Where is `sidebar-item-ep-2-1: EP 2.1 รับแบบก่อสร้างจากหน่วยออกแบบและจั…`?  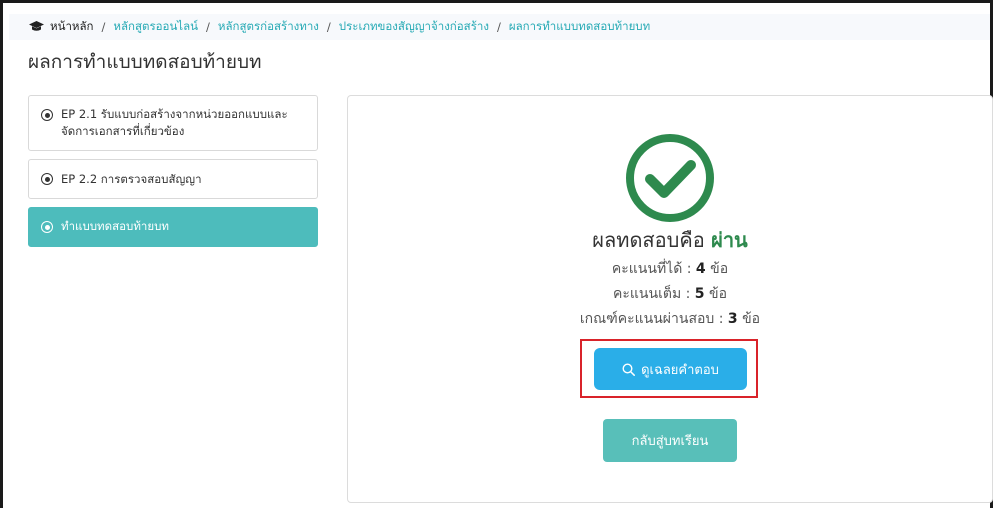
sidebar-item-ep-2-1: EP 2.1 รับแบบก่อสร้างจากหน่วยออกแบบและจั… is located at coordinates (173, 123).